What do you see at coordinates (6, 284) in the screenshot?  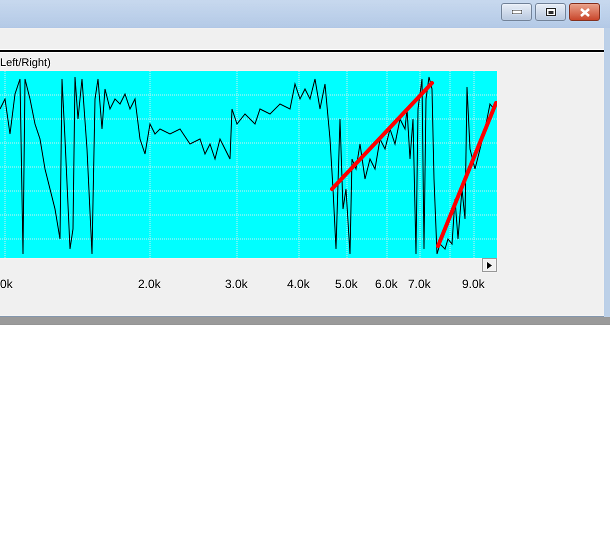 I see `axis-tick-label: 0k` at bounding box center [6, 284].